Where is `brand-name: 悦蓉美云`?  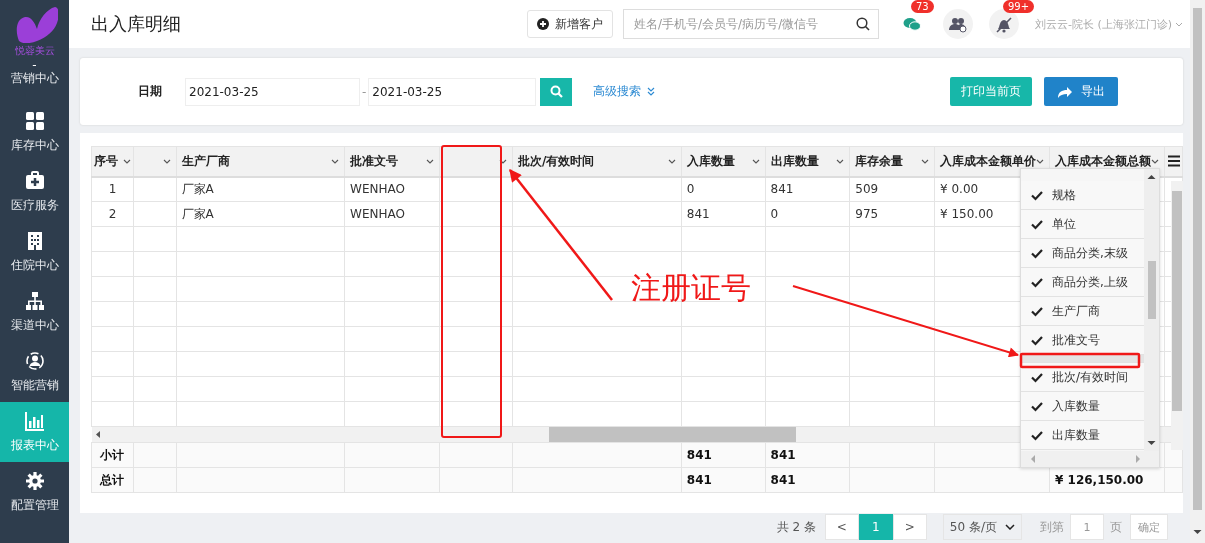
brand-name: 悦蓉美云 is located at coordinates (34, 51).